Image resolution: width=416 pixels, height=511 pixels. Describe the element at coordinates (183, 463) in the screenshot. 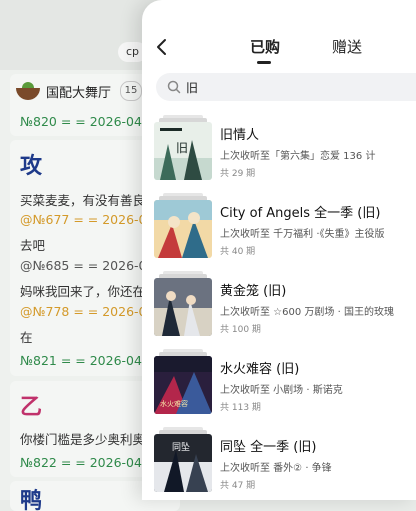

I see `album-cover: 同坠` at that location.